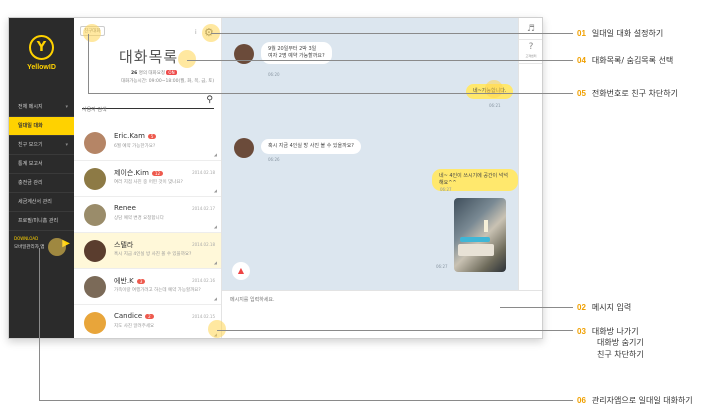  I want to click on available-hours: 대화가능시간: 09:00~18:00(월, 화, 목, 금, 토), so click(168, 81).